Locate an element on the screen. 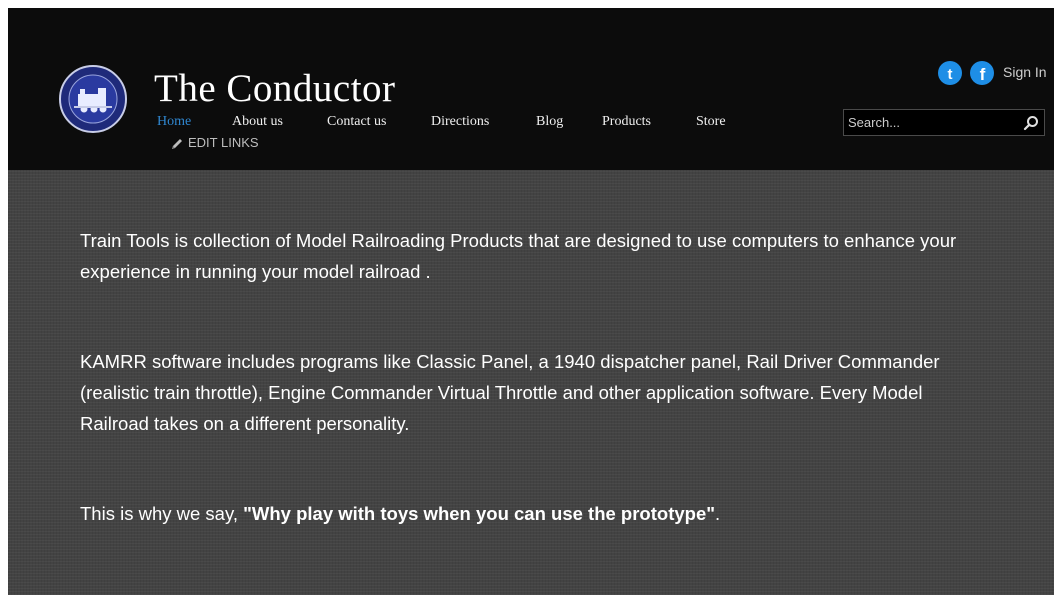 This screenshot has width=1054, height=595. nav-directions: Directions is located at coordinates (460, 122).